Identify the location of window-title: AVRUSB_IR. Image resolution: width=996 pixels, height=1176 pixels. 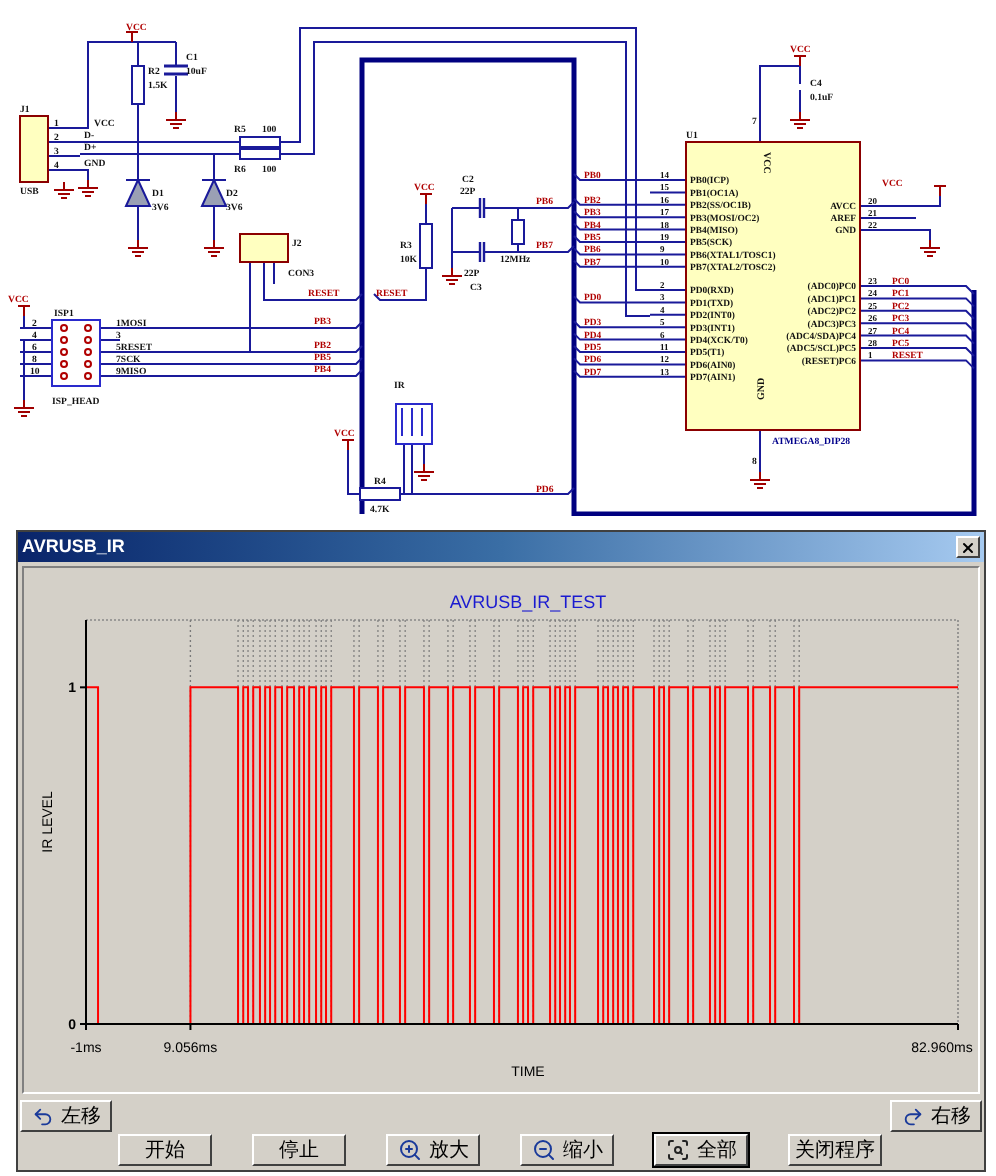
(73, 546).